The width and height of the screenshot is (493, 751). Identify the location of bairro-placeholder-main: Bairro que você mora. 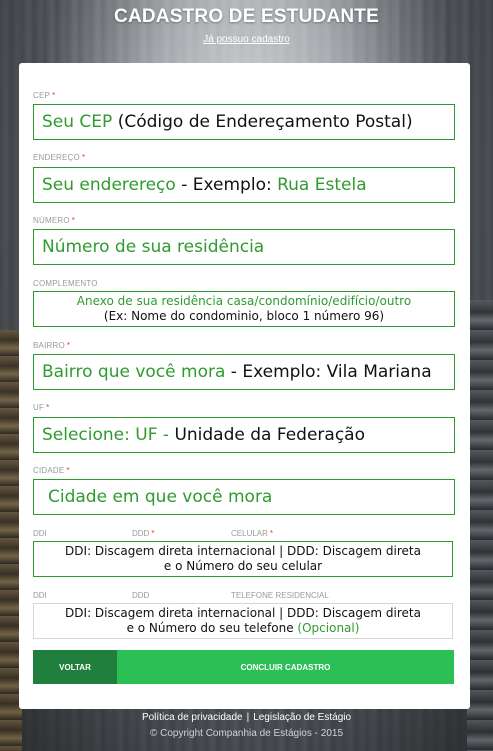
(134, 372).